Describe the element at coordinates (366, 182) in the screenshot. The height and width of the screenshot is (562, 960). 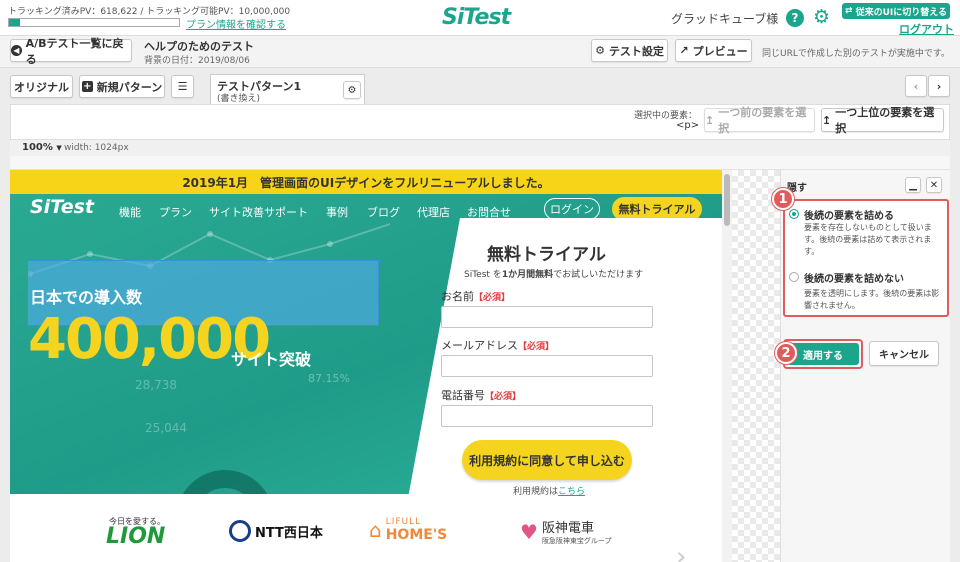
I see `announcement-banner: 2019年1月 管理画面のUIデザインをフルリニューアルしました。` at that location.